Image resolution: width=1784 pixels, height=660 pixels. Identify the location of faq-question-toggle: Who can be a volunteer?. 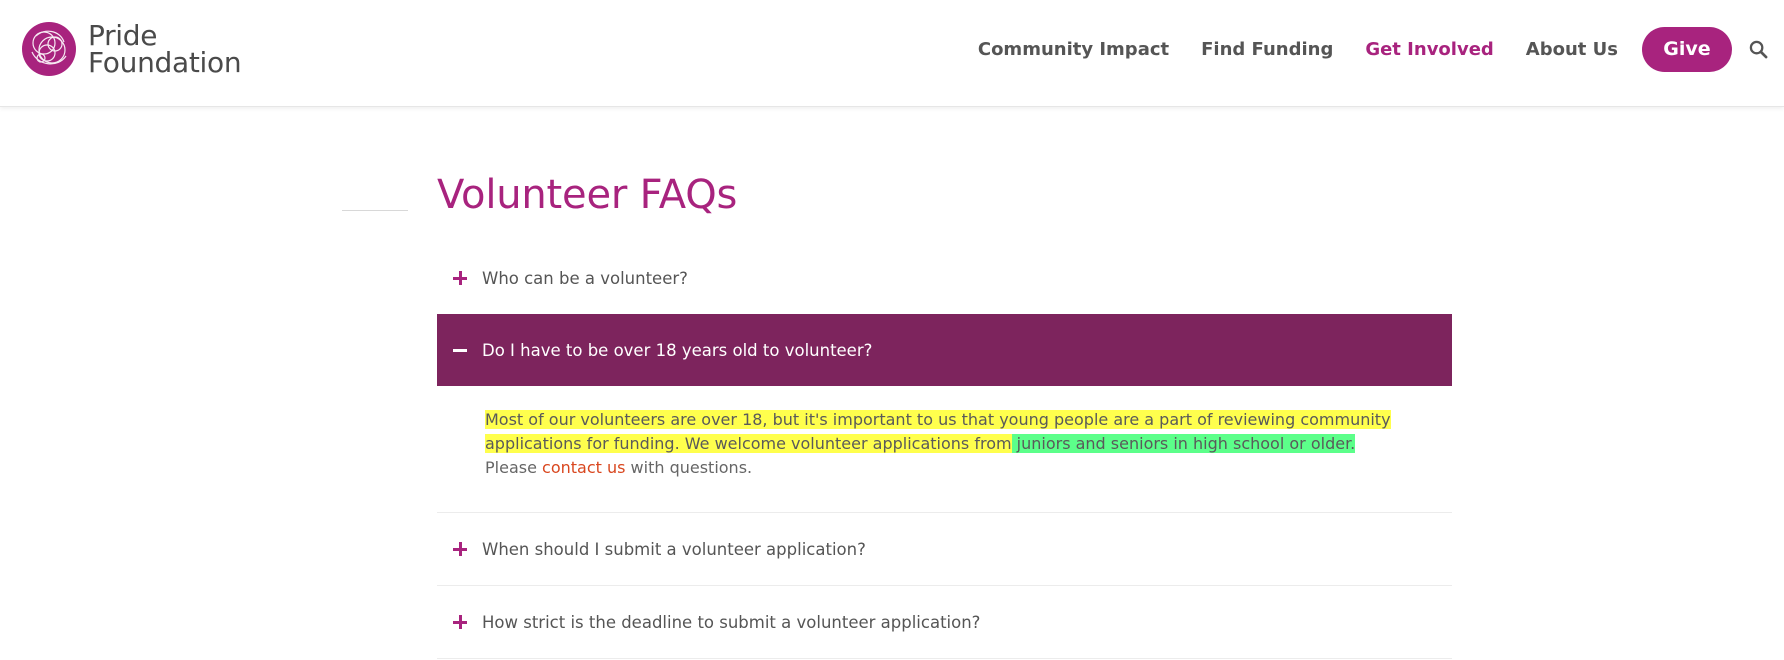
(944, 278).